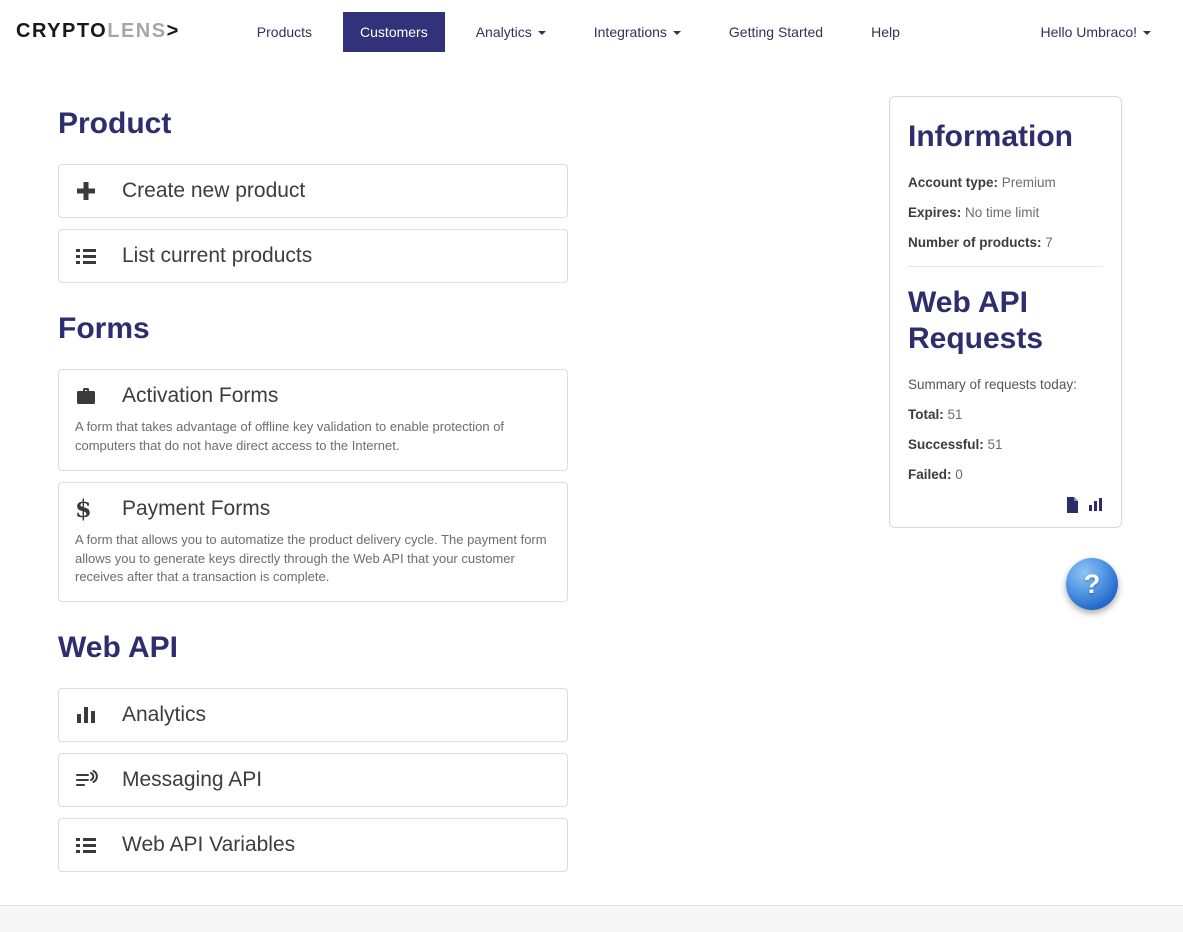 The image size is (1183, 932). What do you see at coordinates (990, 136) in the screenshot?
I see `information-title: Information` at bounding box center [990, 136].